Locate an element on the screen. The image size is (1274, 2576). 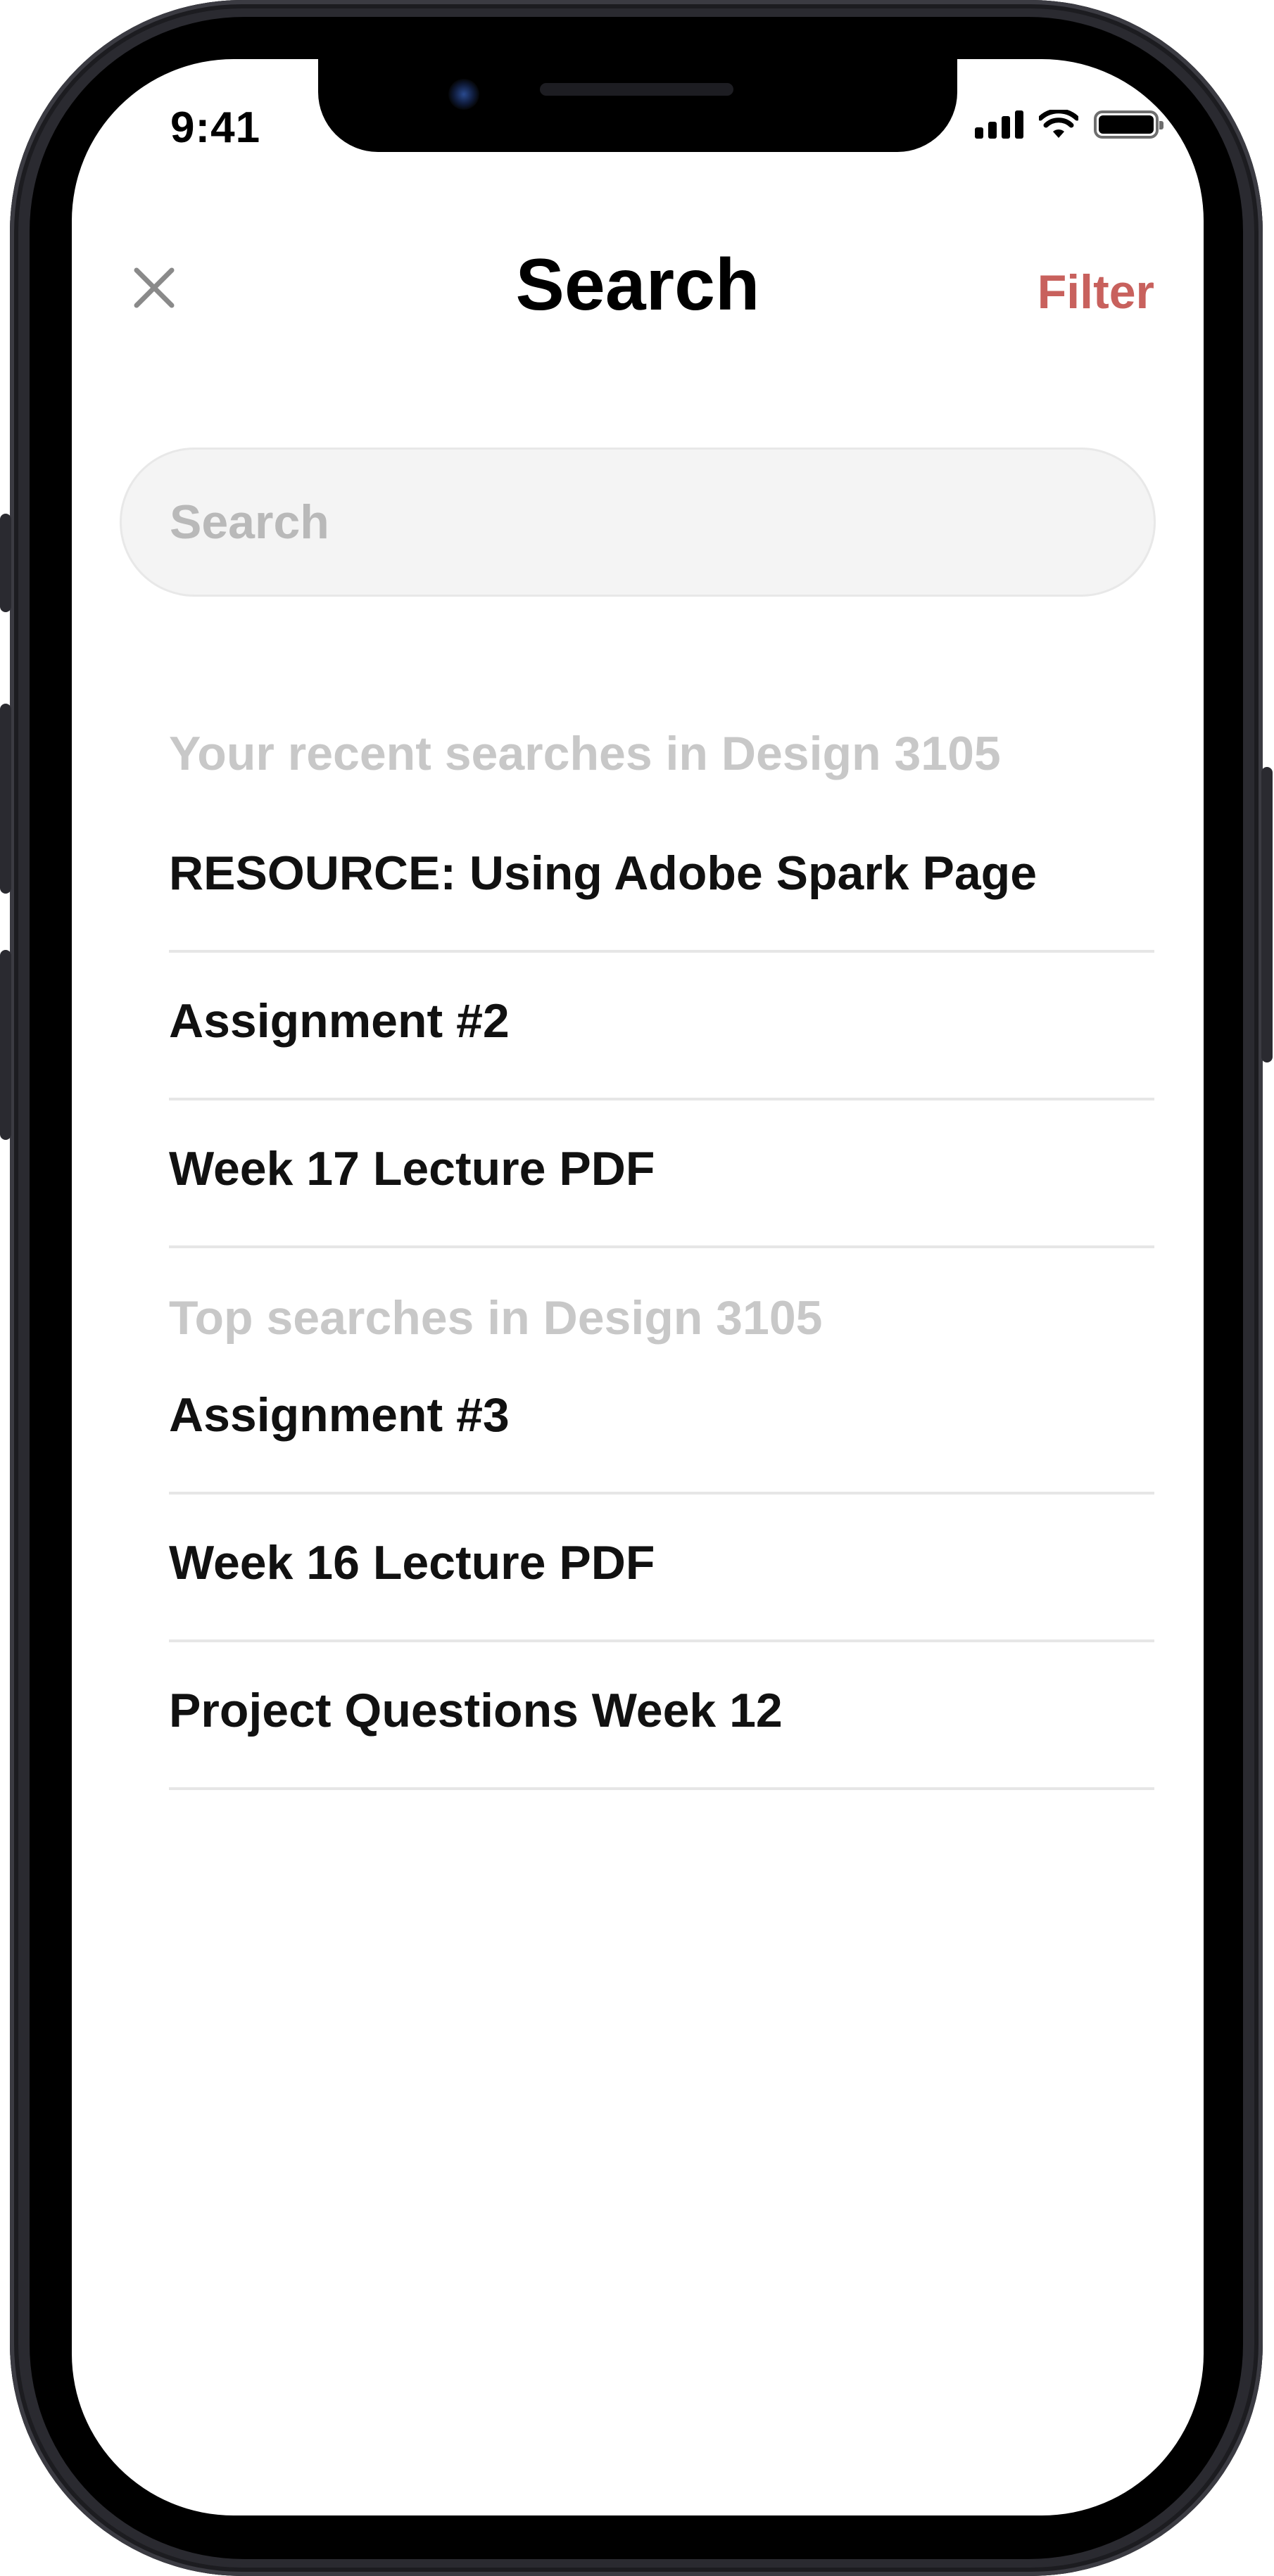
side-button-power is located at coordinates (1267, 914).